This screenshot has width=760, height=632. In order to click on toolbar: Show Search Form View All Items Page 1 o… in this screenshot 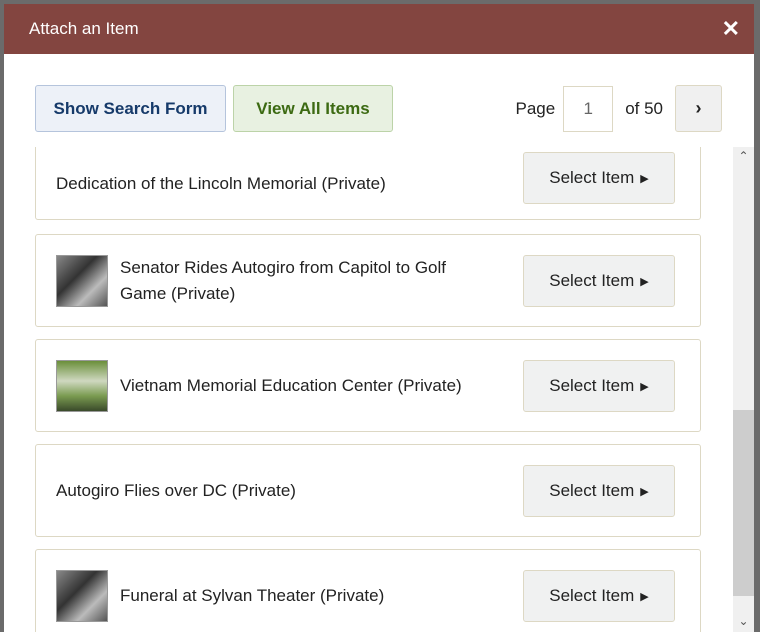, I will do `click(378, 108)`.